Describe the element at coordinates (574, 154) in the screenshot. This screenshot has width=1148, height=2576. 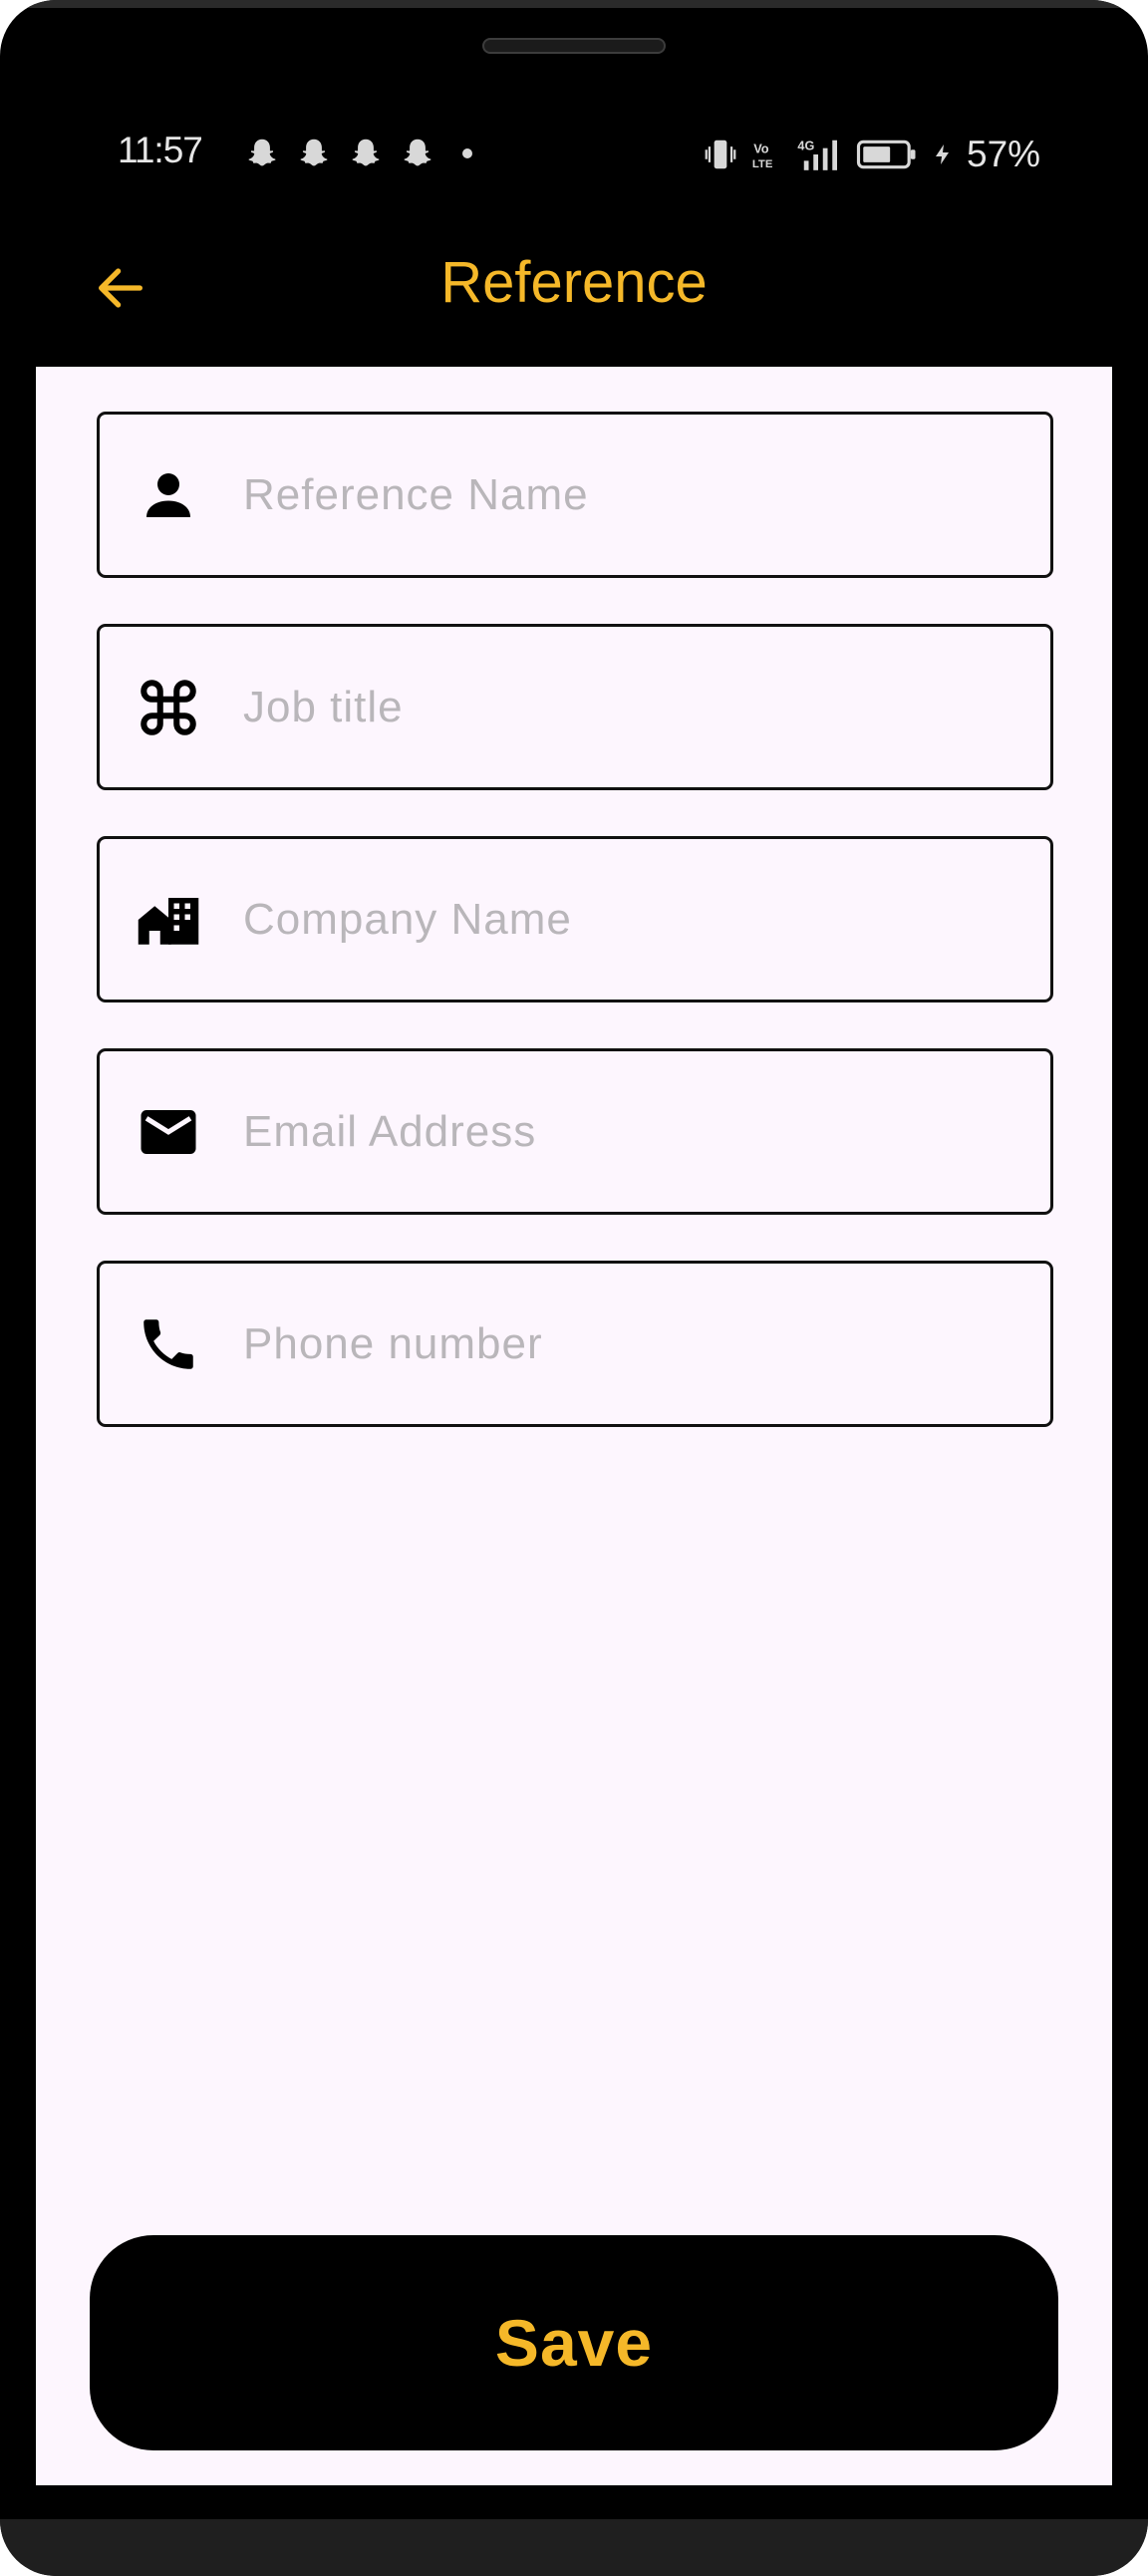
I see `status-bar: 11:57 Vo LTE 4G 57%` at that location.